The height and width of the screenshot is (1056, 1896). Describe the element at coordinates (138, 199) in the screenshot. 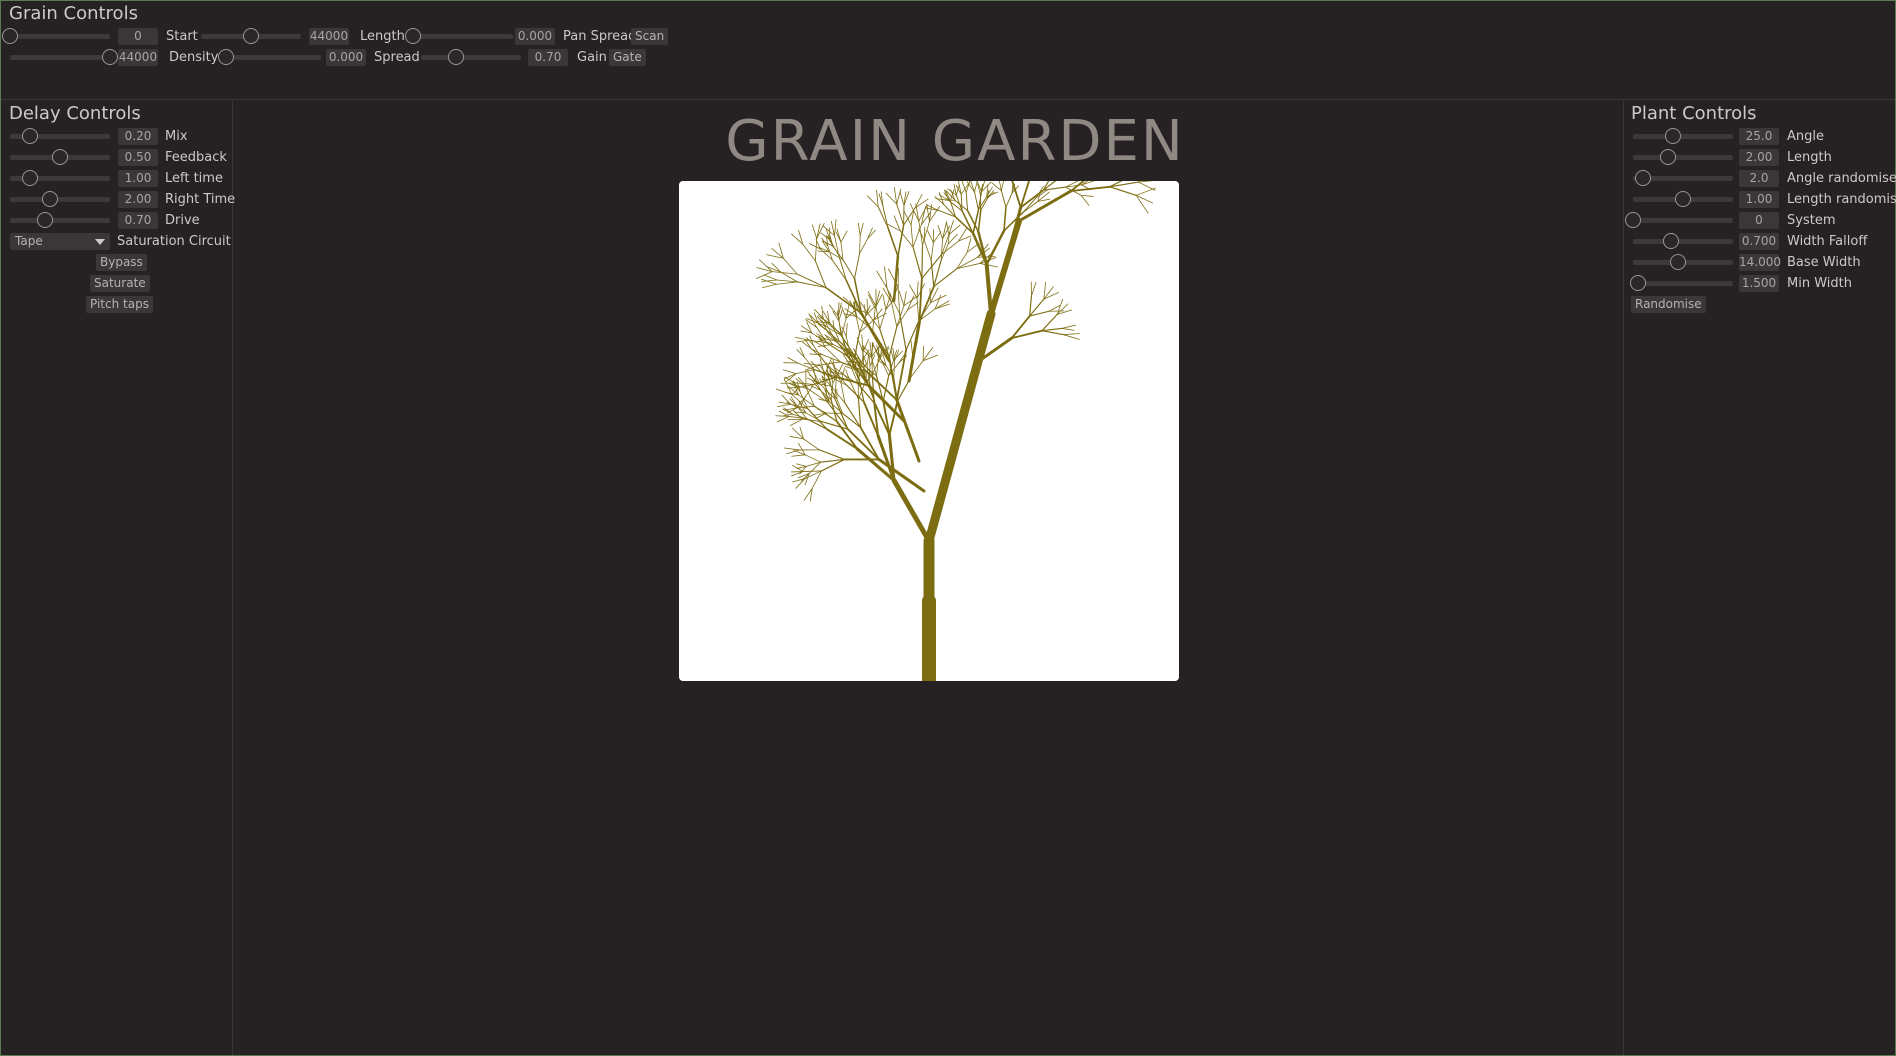

I see `right-time-value: 2.00` at that location.